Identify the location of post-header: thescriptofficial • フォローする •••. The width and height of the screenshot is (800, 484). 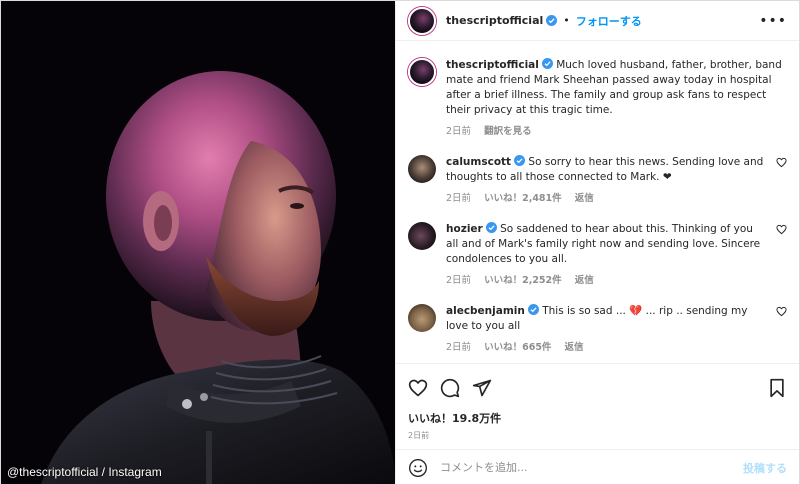
(597, 21).